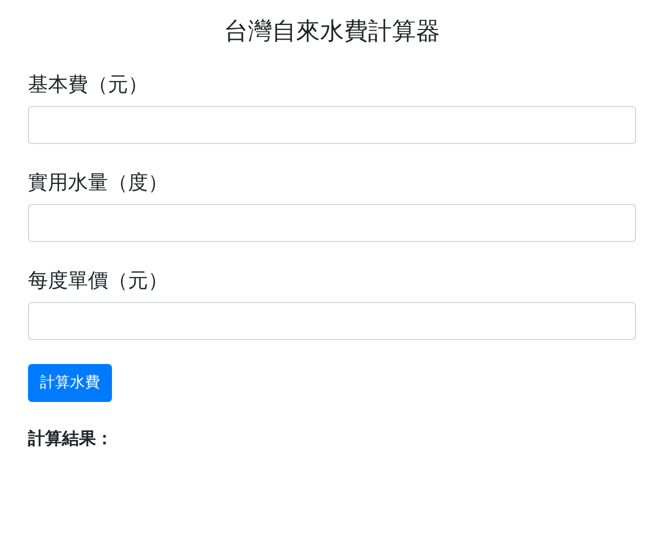 Image resolution: width=664 pixels, height=534 pixels. What do you see at coordinates (98, 183) in the screenshot?
I see `field-label: 實用水量（度）` at bounding box center [98, 183].